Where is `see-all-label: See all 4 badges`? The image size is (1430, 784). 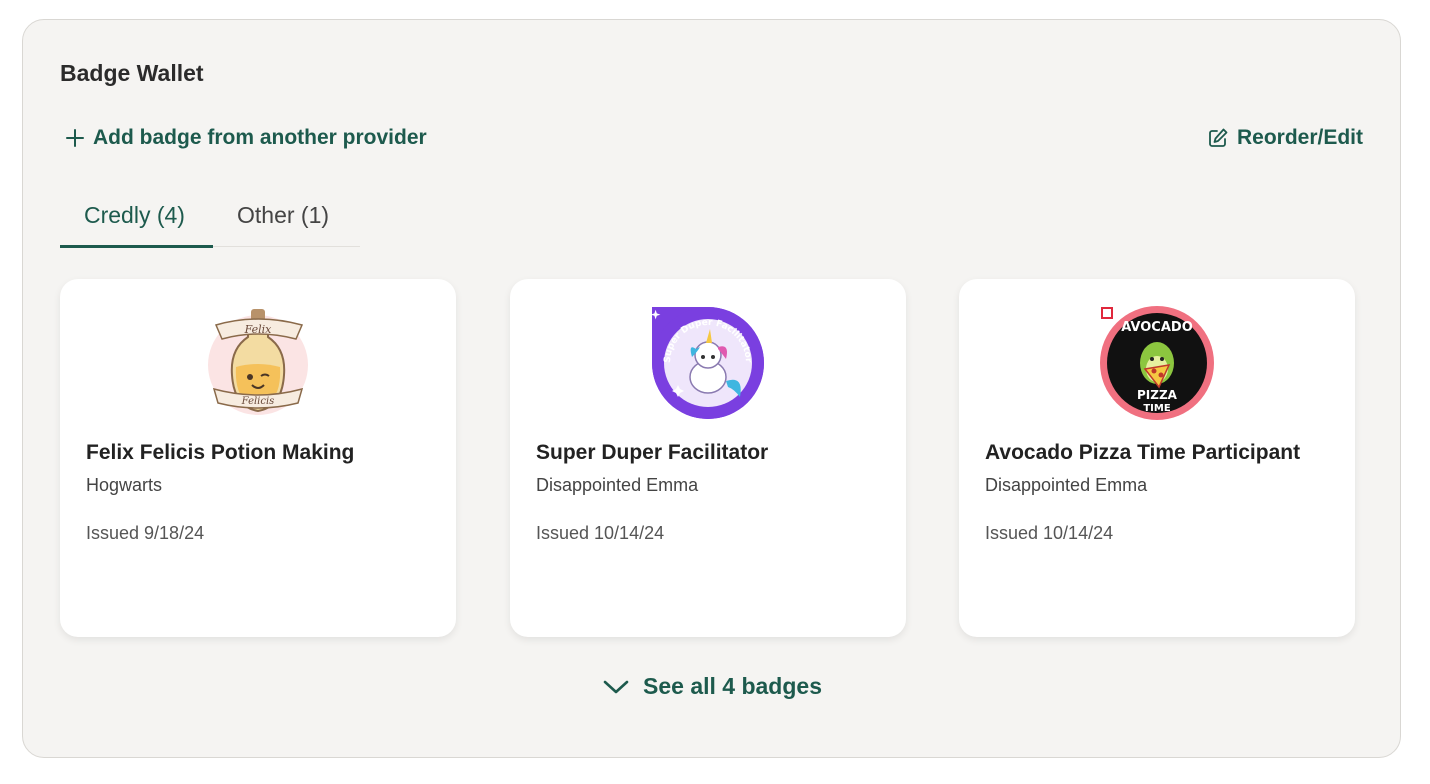
see-all-label: See all 4 badges is located at coordinates (732, 686).